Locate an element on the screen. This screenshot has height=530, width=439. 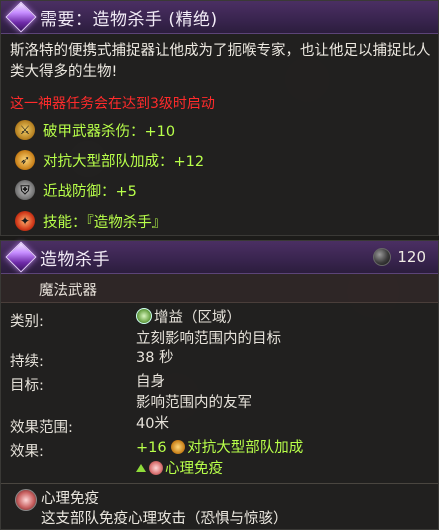
range-value: 40米 is located at coordinates (152, 424).